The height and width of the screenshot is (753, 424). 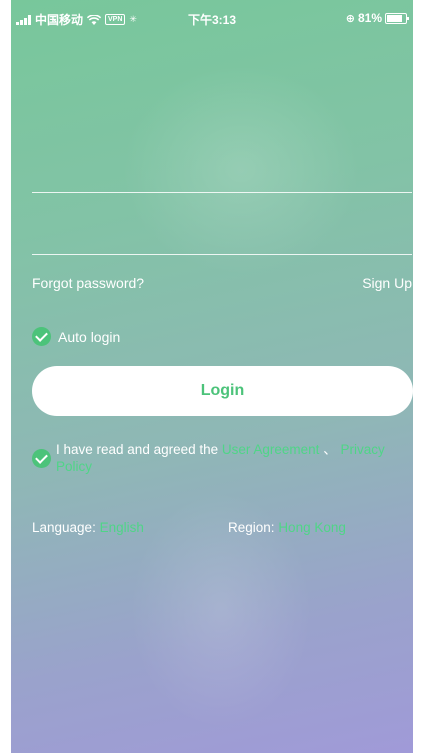 I want to click on sign-up-link: Sign Up, so click(x=387, y=283).